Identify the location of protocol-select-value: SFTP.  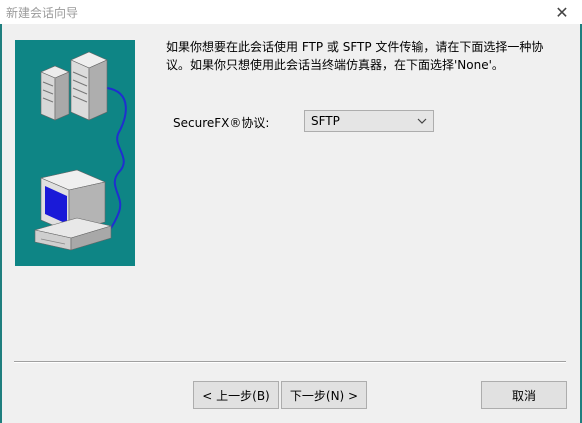
(325, 121).